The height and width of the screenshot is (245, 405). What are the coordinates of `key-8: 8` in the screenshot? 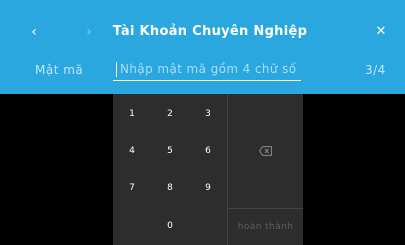 It's located at (170, 188).